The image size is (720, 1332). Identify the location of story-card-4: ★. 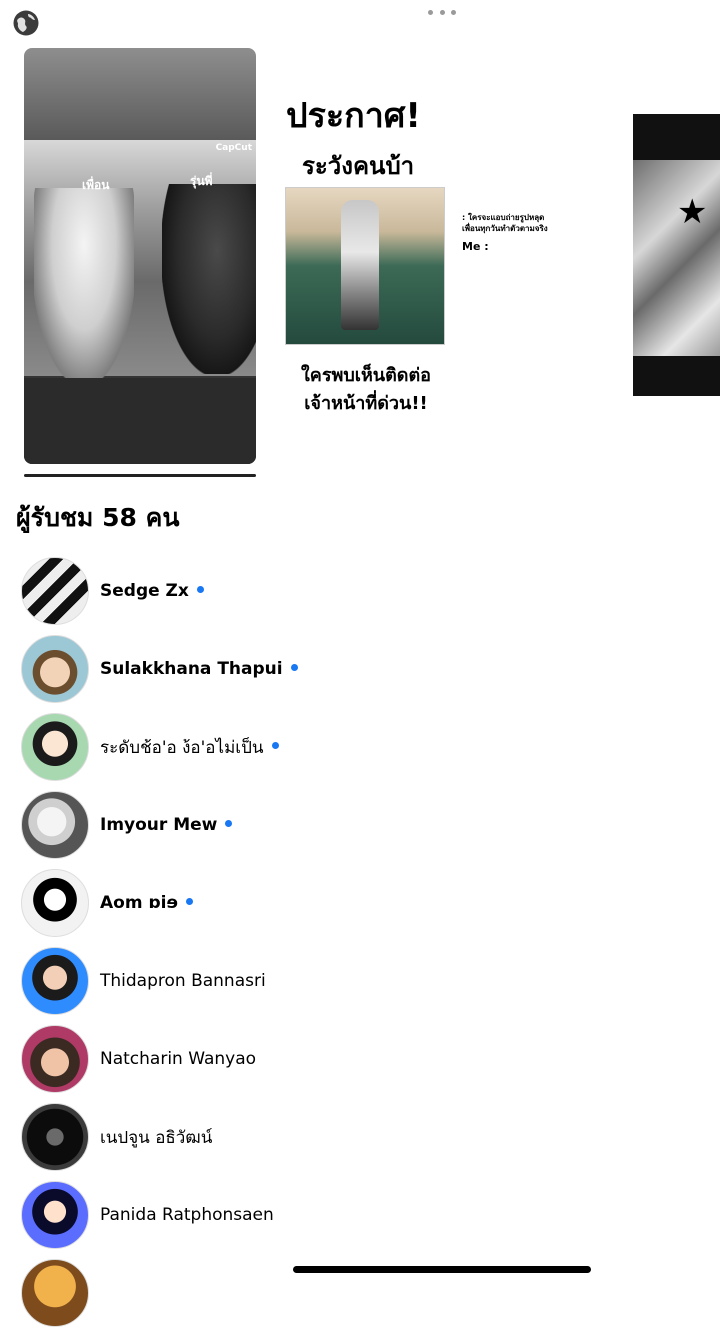
(676, 255).